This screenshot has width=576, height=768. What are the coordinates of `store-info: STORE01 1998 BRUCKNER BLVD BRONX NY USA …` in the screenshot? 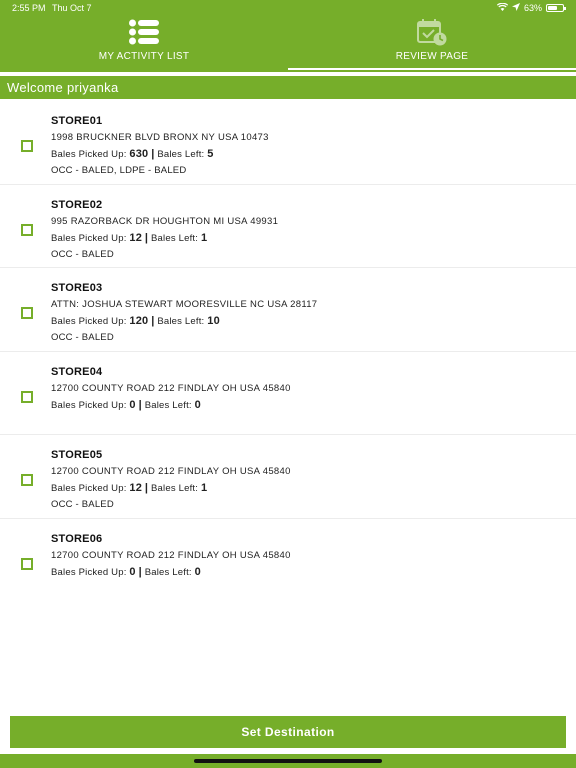 It's located at (308, 147).